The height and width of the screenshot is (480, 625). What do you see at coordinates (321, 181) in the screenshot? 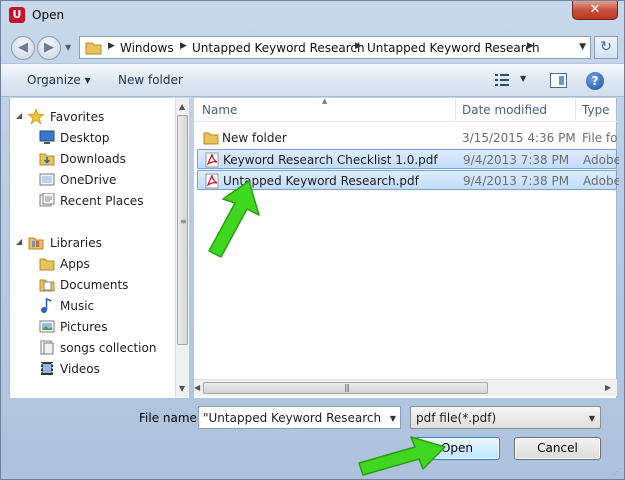
I see `file-name: Untapped Keyword Research.pdf` at bounding box center [321, 181].